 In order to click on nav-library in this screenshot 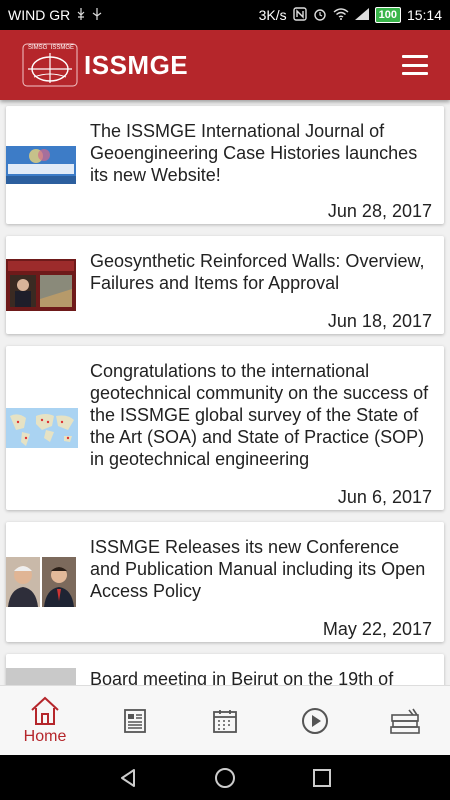, I will do `click(405, 720)`.